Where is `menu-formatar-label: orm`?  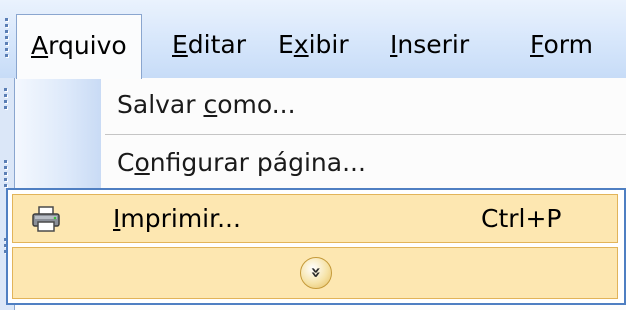
menu-formatar-label: orm is located at coordinates (568, 44).